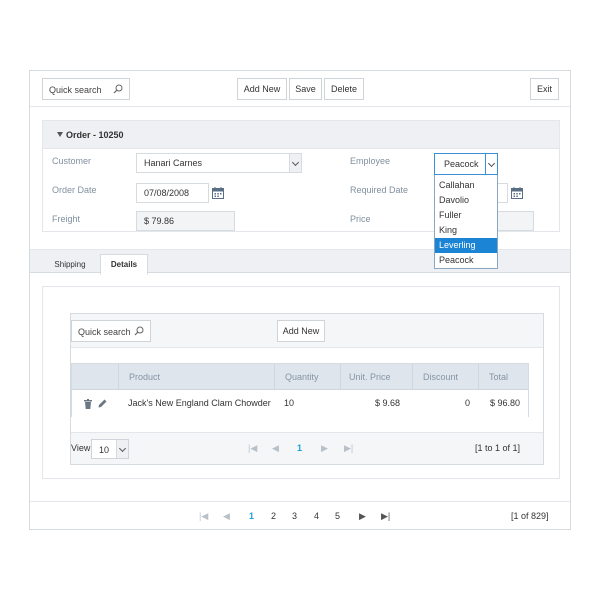 The image size is (600, 600). What do you see at coordinates (299, 448) in the screenshot?
I see `current-page-number: 1` at bounding box center [299, 448].